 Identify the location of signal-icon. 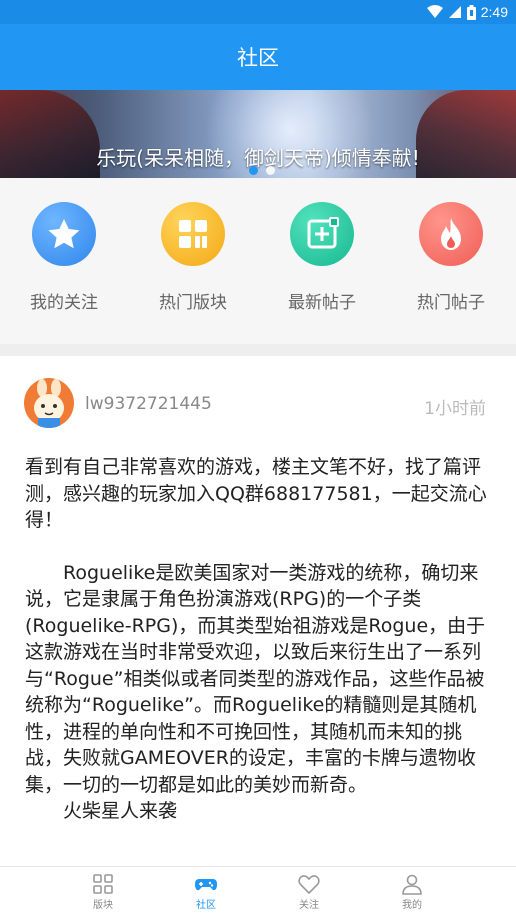
(454, 12).